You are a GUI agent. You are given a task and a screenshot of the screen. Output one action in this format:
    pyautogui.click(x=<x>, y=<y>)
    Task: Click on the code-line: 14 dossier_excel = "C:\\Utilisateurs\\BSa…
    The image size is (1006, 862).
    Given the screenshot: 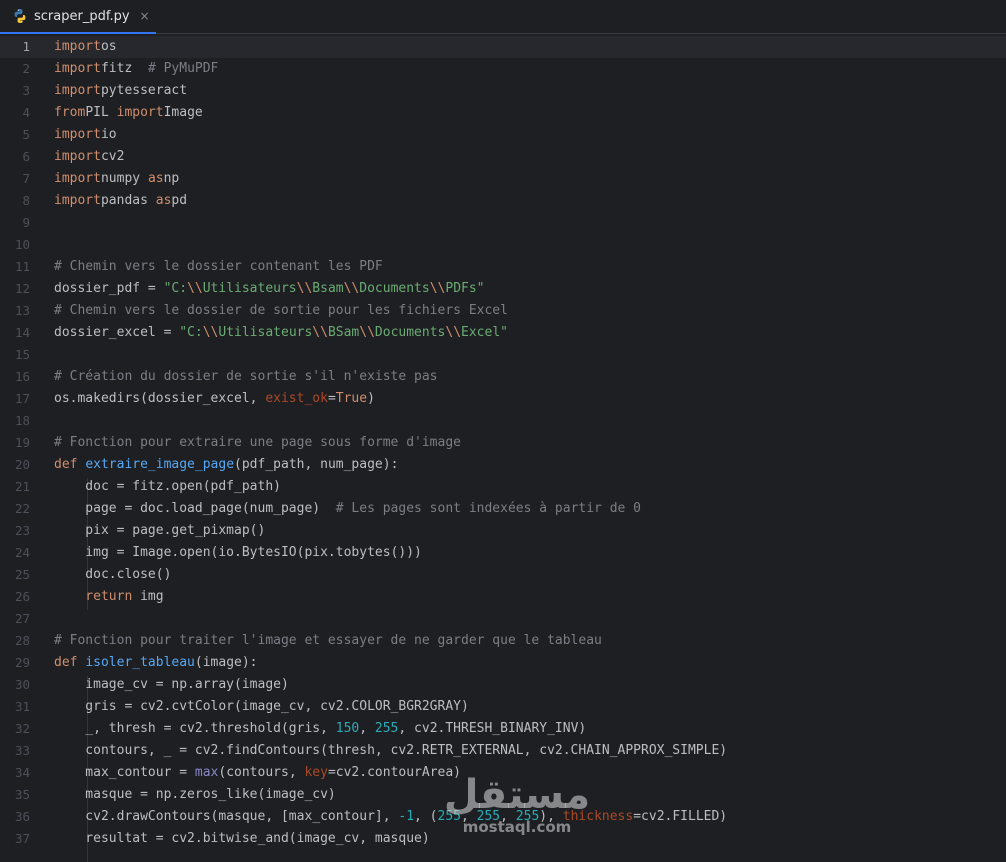 What is the action you would take?
    pyautogui.click(x=503, y=333)
    